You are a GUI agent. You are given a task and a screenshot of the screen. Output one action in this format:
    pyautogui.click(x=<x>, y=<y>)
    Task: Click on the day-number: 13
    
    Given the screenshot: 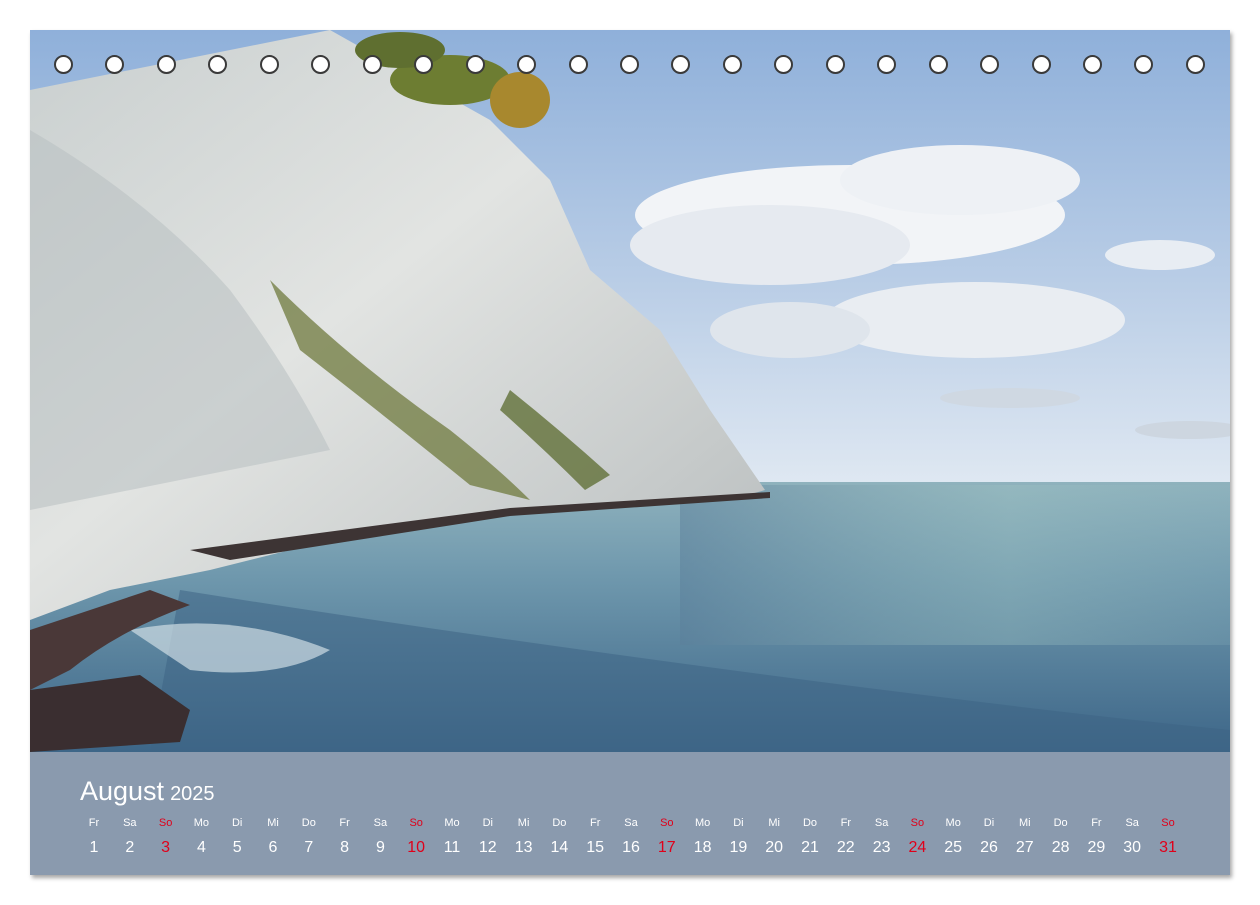 What is the action you would take?
    pyautogui.click(x=523, y=847)
    